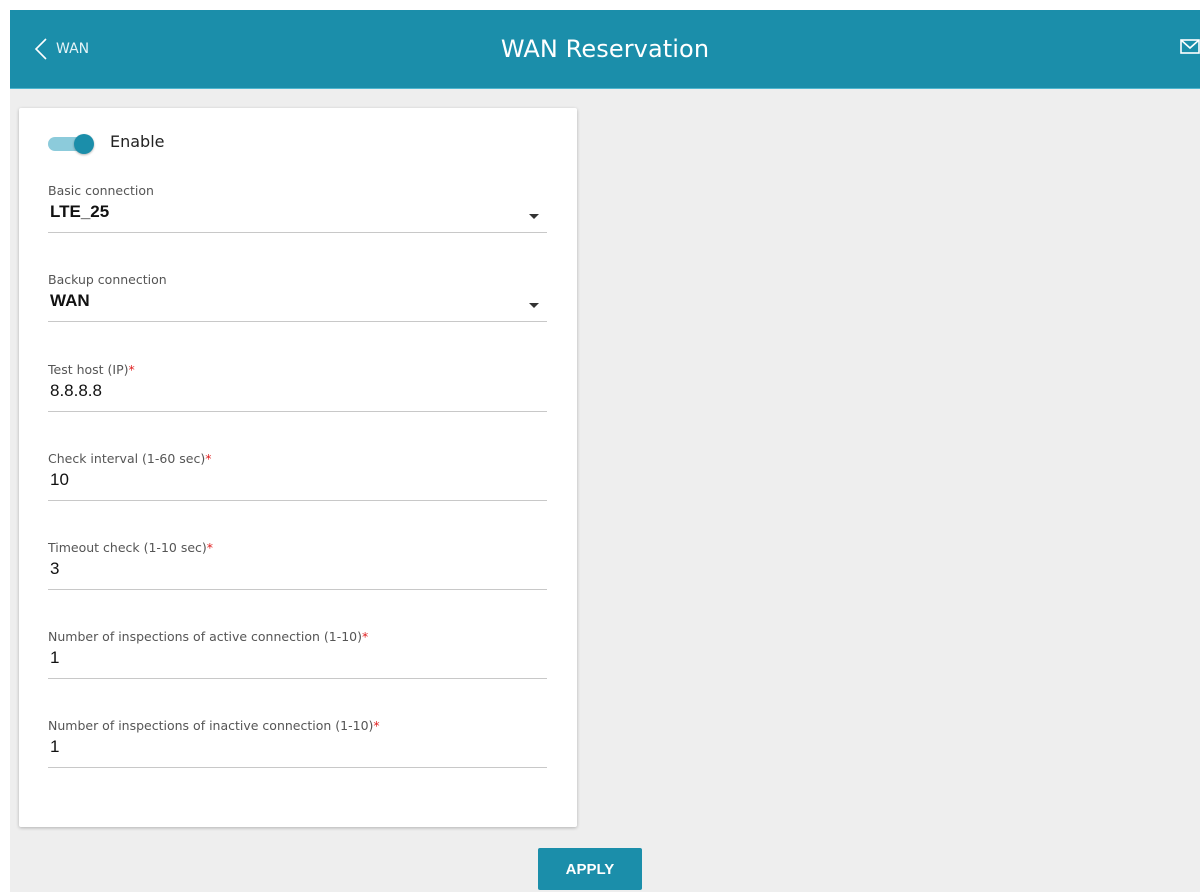 This screenshot has height=892, width=1200. What do you see at coordinates (80, 211) in the screenshot?
I see `basic-connection-value: LTE_25` at bounding box center [80, 211].